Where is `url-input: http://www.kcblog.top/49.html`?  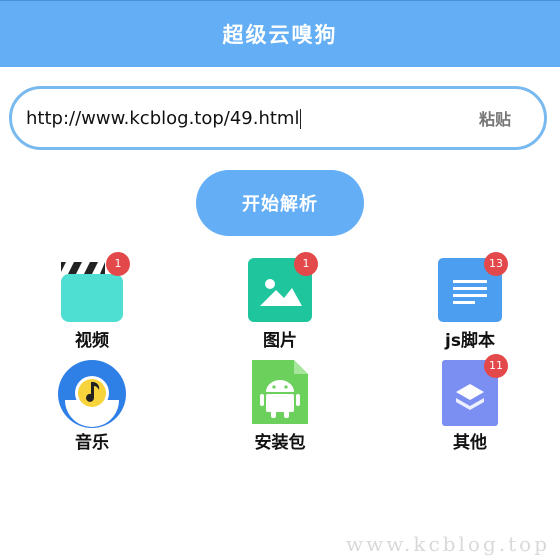
url-input: http://www.kcblog.top/49.html is located at coordinates (243, 118).